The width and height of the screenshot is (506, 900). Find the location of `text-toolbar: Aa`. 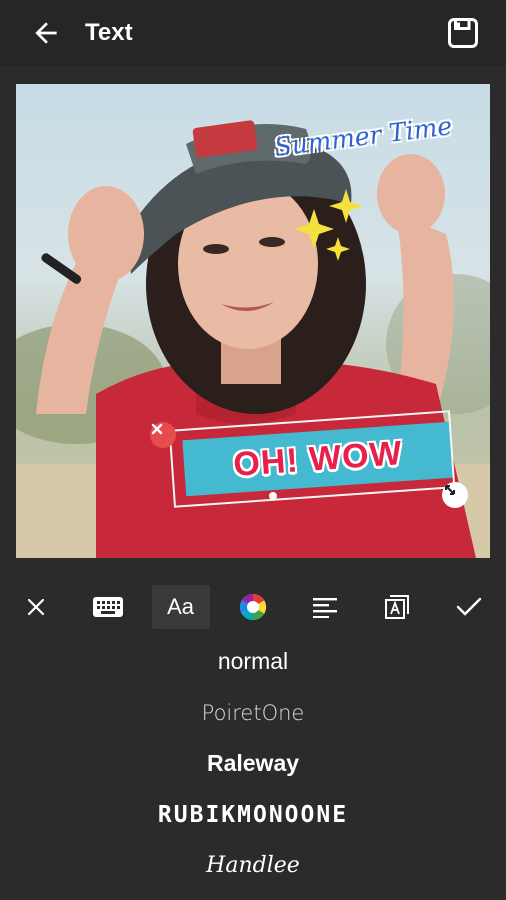

text-toolbar: Aa is located at coordinates (253, 607).